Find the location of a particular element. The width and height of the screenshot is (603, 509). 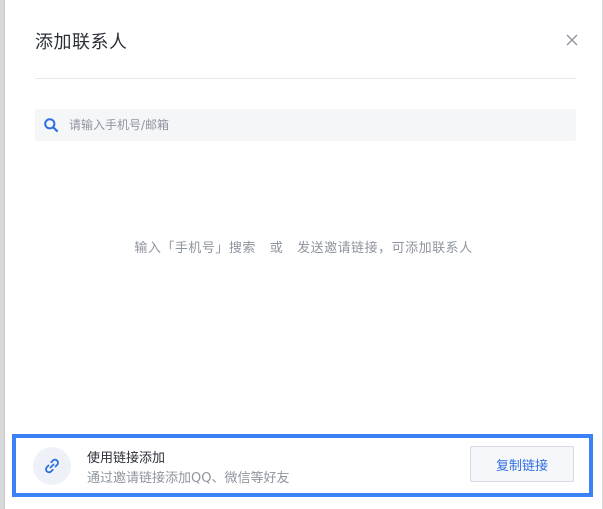

invite-subtitle: 通过邀请链接添加QQ、微信等好友 is located at coordinates (188, 478).